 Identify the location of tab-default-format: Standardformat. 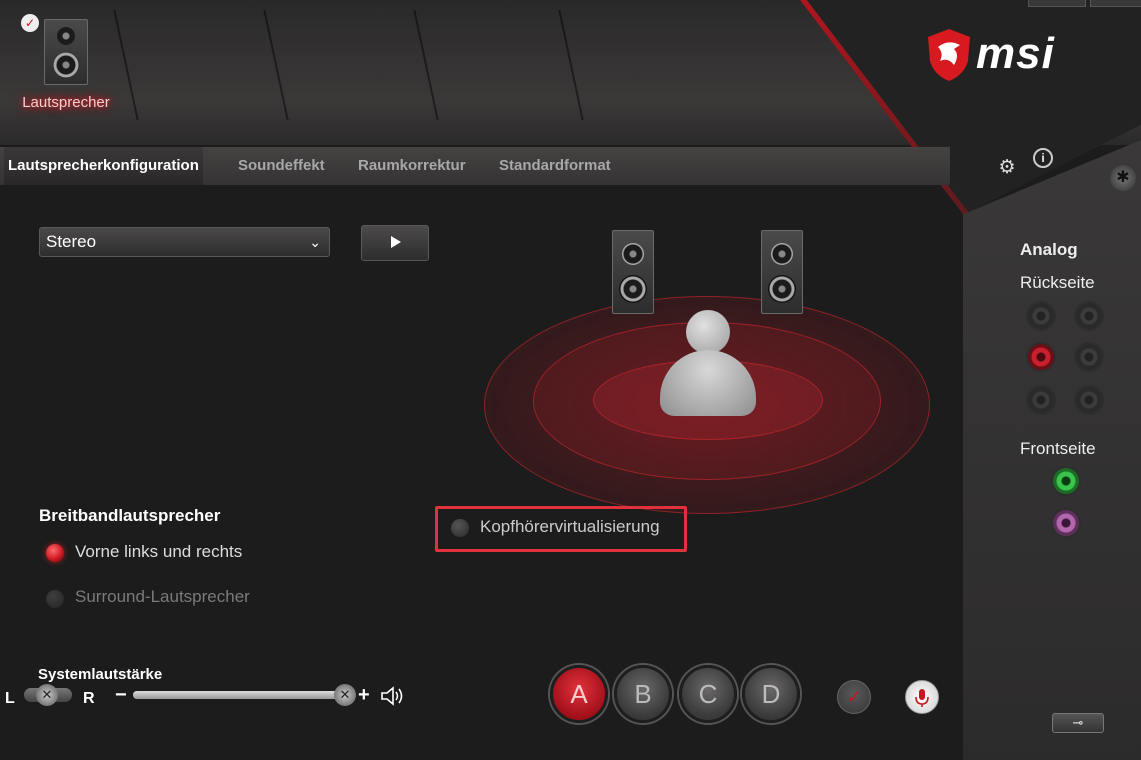
(555, 166).